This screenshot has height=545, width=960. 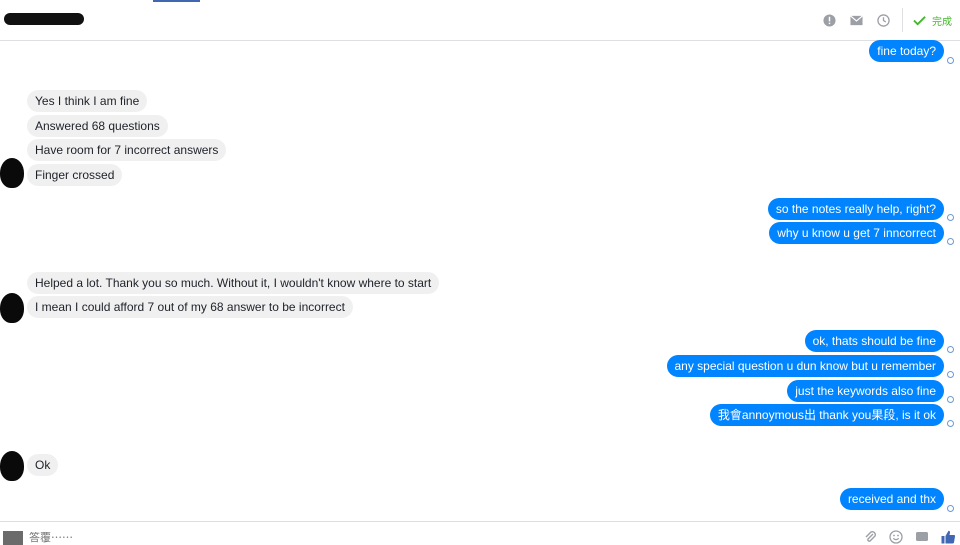 I want to click on message-outgoing: 我會annoymous出 thank you果段, is it ok, so click(x=826, y=415).